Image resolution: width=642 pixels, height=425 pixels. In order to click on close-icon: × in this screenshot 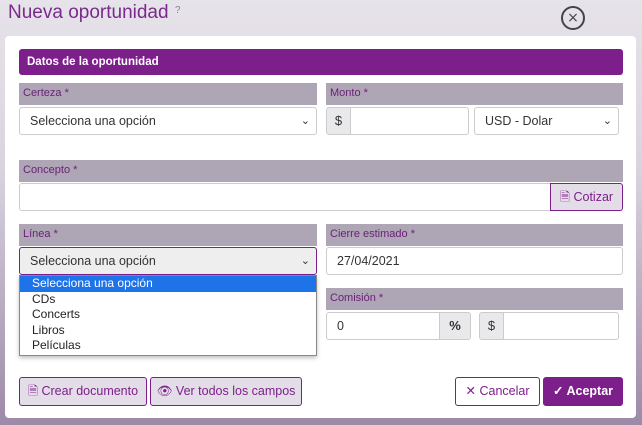, I will do `click(573, 18)`.